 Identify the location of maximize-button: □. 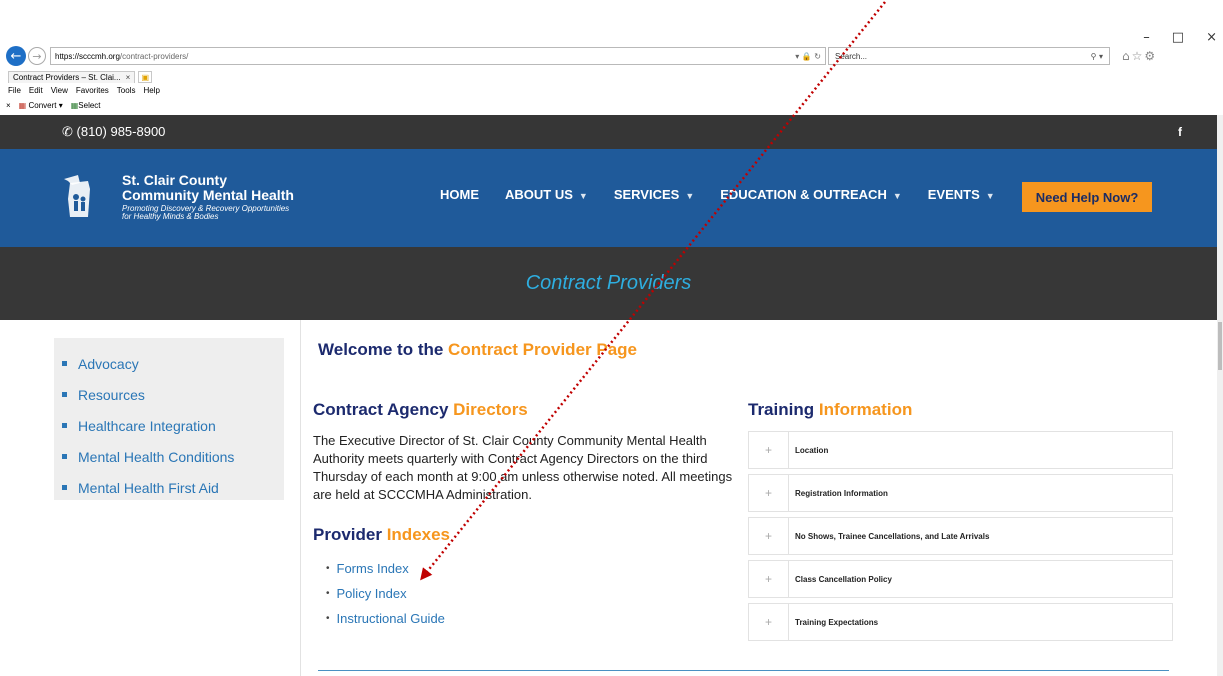
(1178, 37).